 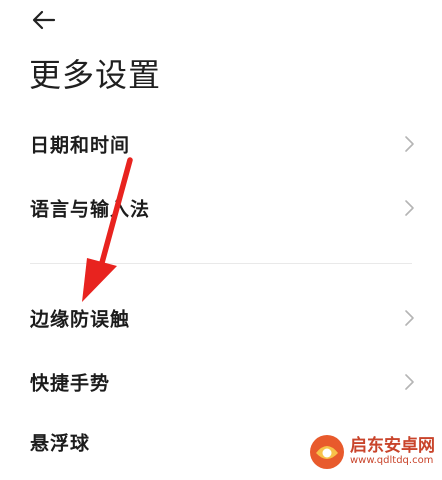 I want to click on page-title: 更多设置, so click(x=95, y=75).